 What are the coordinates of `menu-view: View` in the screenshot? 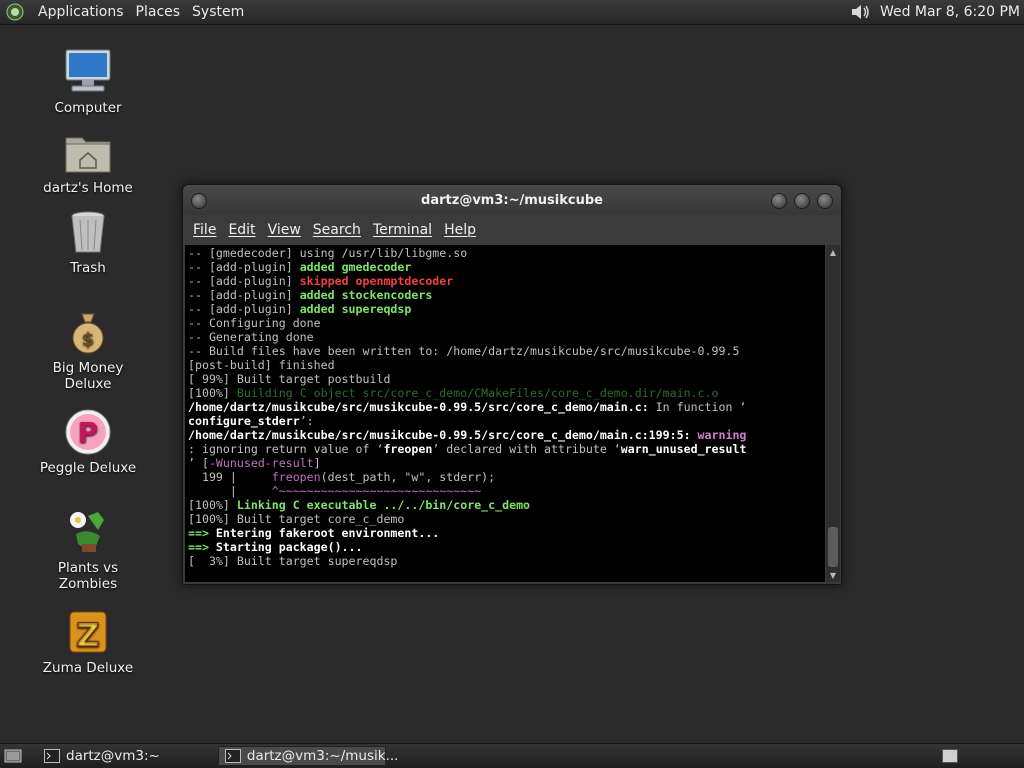 It's located at (284, 230).